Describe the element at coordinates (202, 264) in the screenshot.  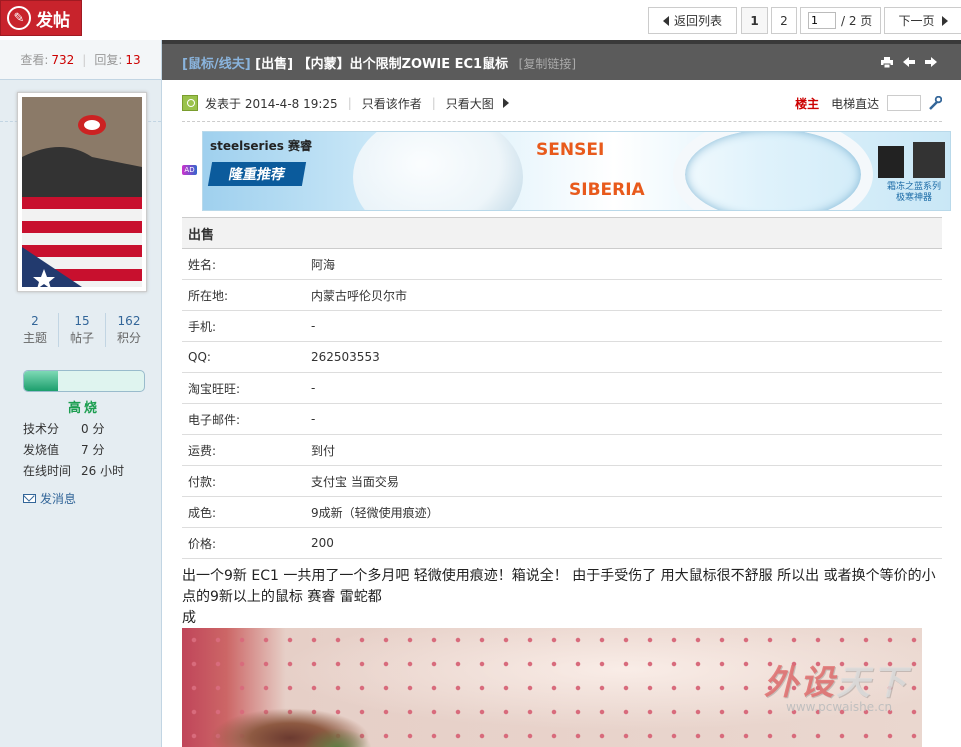
I see `row-key: 姓名:` at that location.